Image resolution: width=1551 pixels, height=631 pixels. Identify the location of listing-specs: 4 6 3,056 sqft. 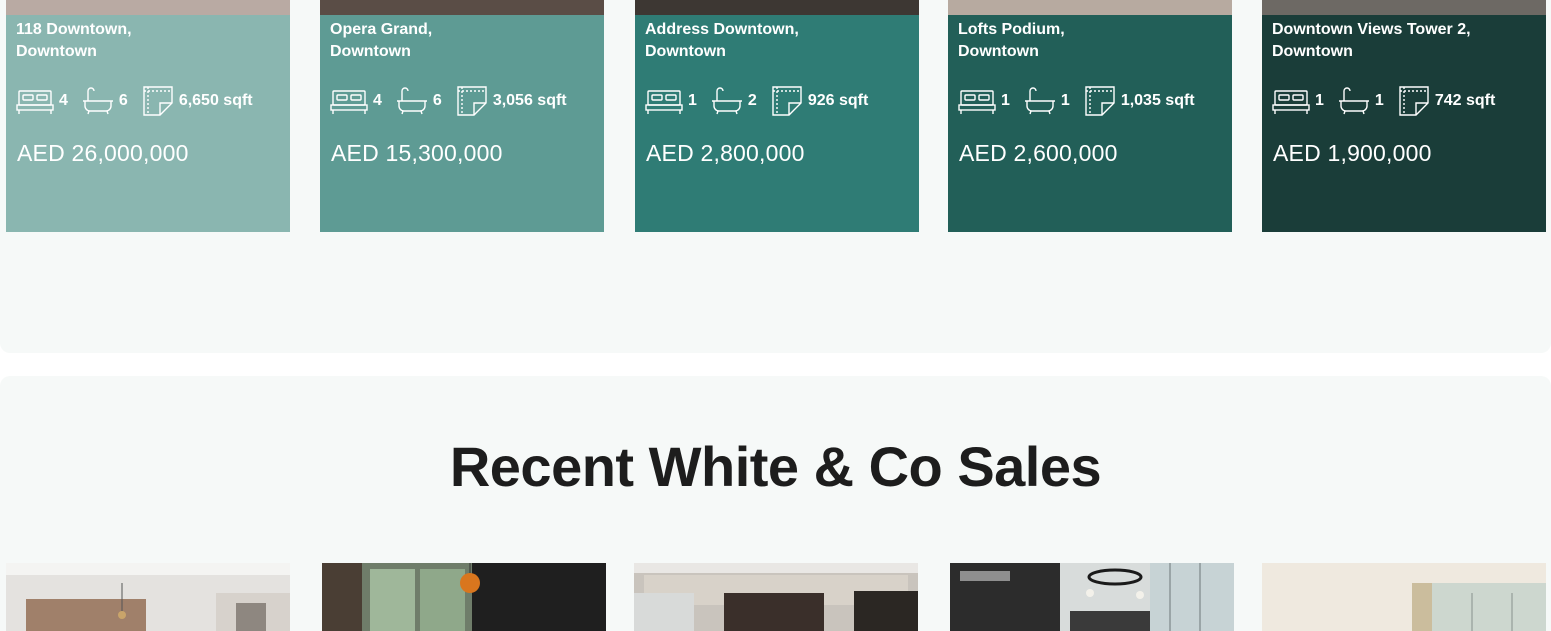
(455, 101).